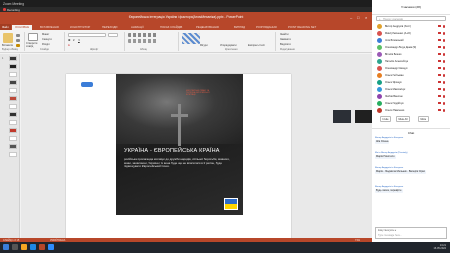 The width and height of the screenshot is (450, 253). I want to click on participant-row: Ольга Гейтьман, so click(412, 75).